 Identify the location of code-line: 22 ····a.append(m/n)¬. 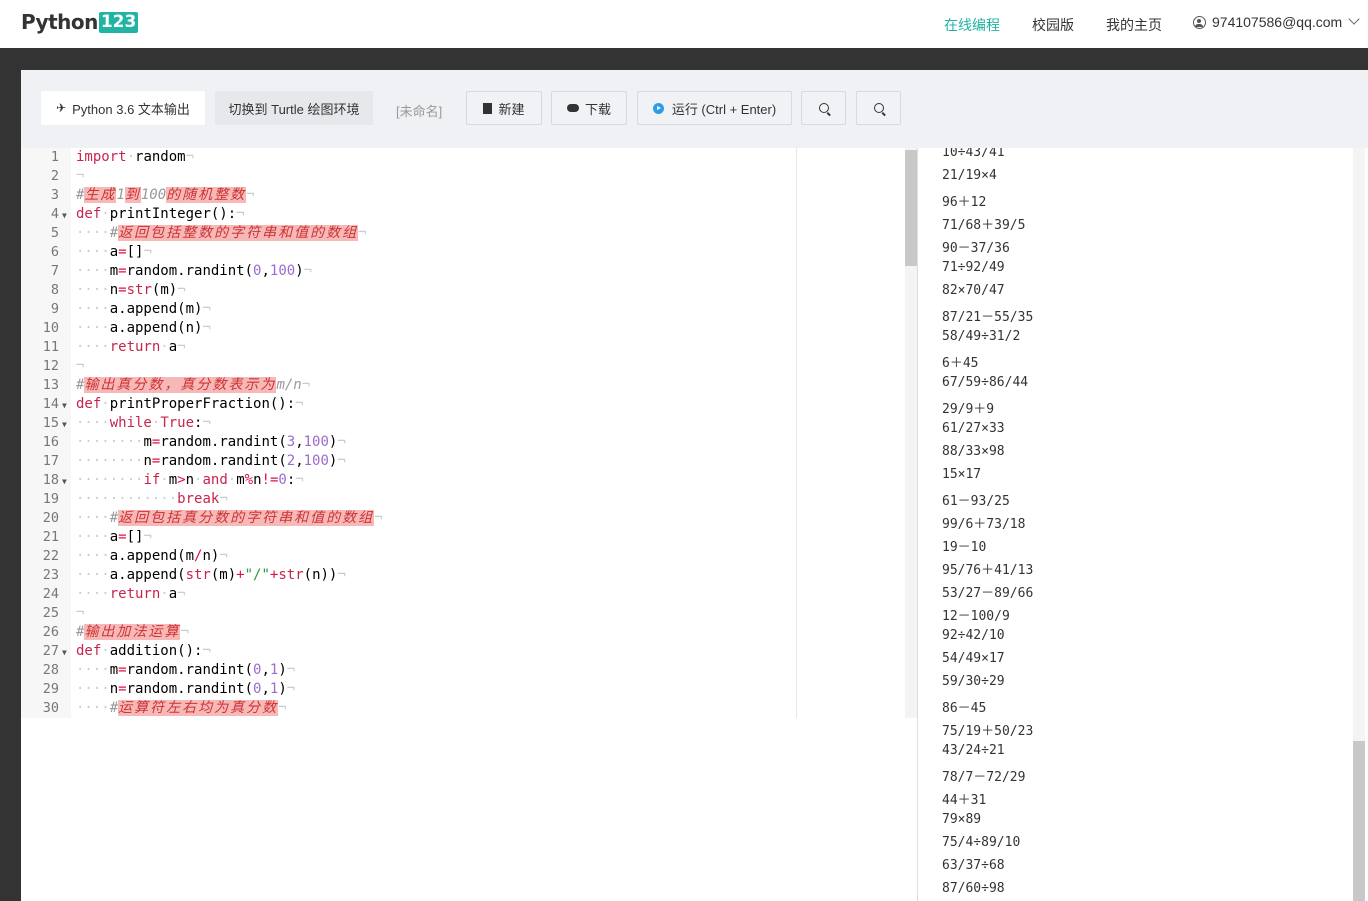
(469, 556).